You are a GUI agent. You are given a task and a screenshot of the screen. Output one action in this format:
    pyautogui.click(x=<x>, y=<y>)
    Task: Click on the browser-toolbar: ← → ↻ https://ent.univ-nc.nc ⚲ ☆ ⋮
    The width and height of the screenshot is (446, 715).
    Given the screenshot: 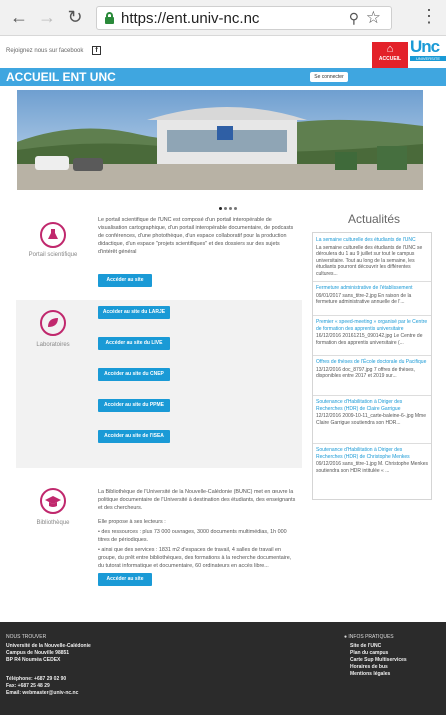 What is the action you would take?
    pyautogui.click(x=223, y=18)
    